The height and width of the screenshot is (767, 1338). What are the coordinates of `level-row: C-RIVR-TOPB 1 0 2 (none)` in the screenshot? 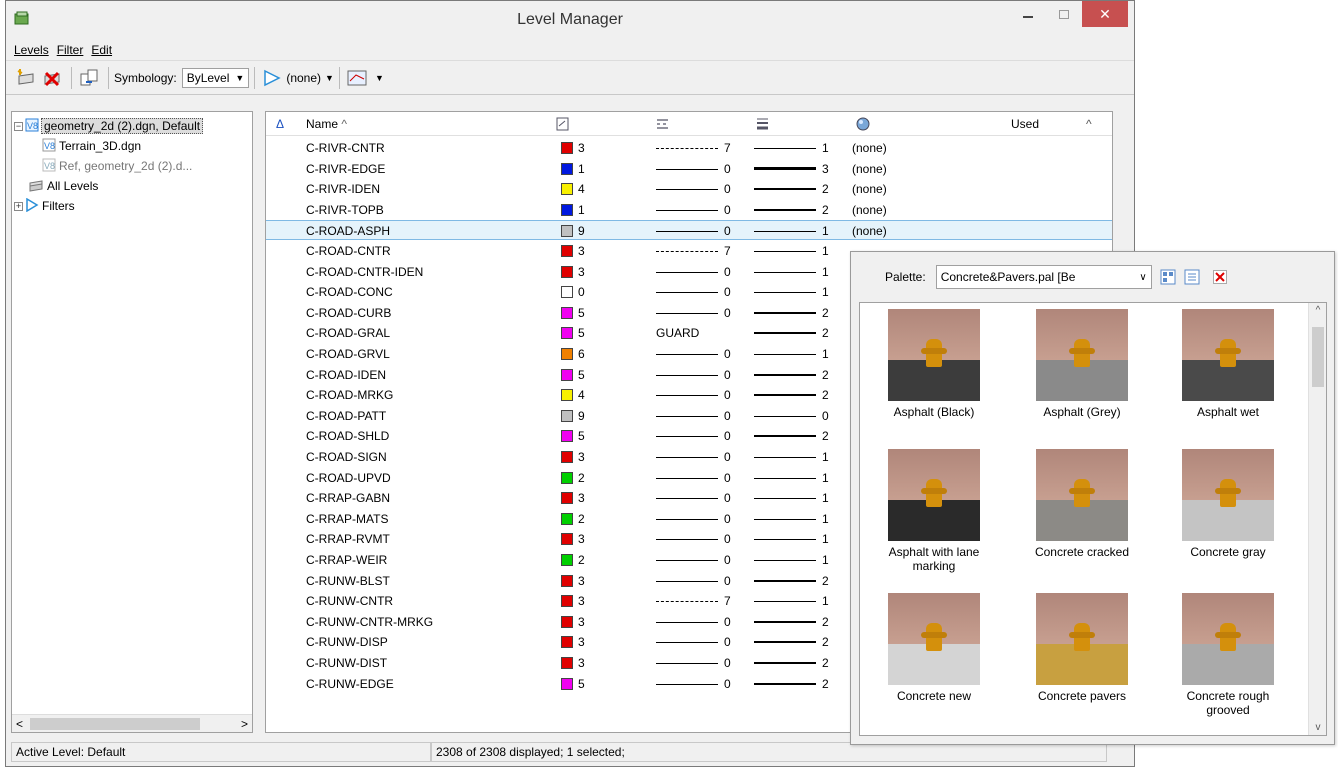 It's located at (689, 210).